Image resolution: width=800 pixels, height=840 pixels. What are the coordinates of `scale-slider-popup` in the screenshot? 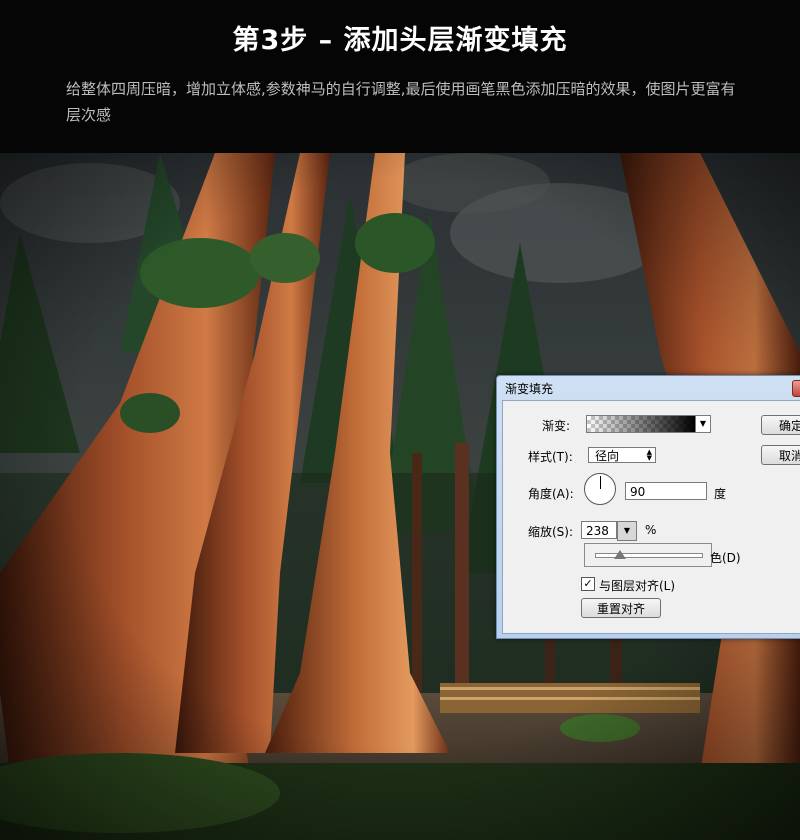 It's located at (648, 555).